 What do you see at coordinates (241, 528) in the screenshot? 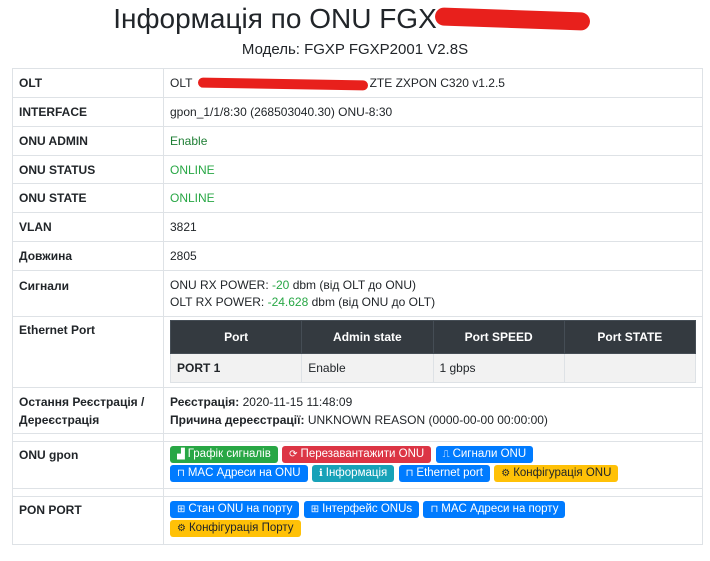
I see `button-label: Конфігурація Порту` at bounding box center [241, 528].